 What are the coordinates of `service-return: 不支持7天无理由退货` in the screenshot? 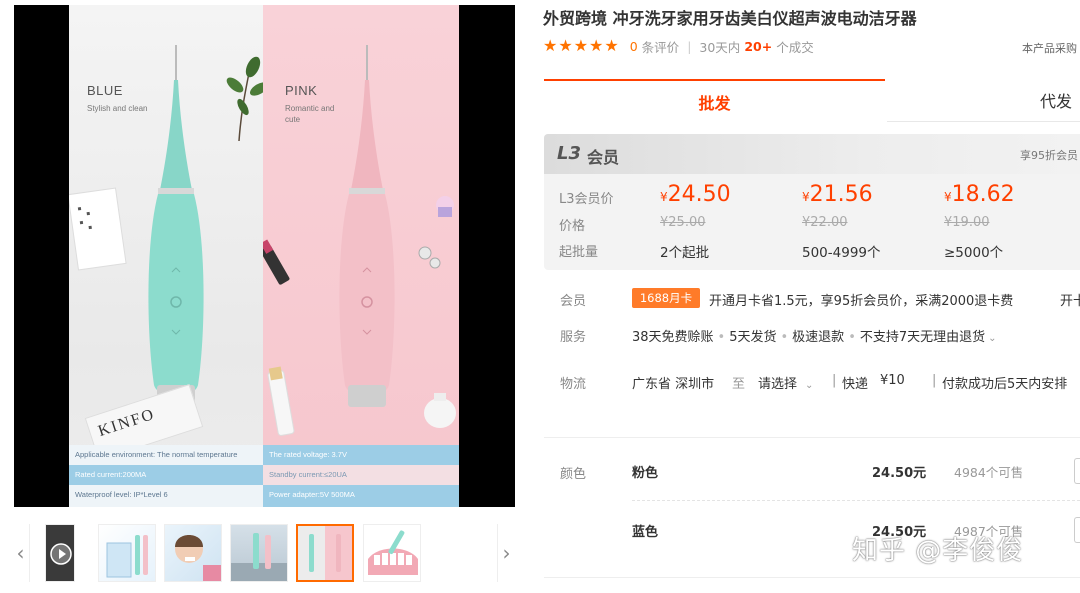 It's located at (922, 337).